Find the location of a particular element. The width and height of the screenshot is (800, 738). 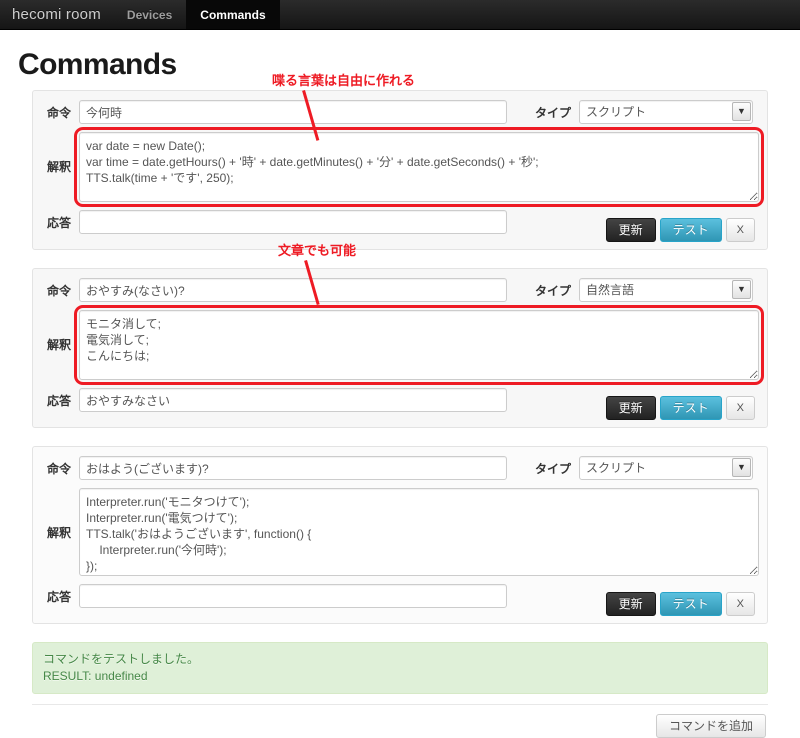

interpretation-wrap-2: モニタ消して; 電気消して; こんにちは; is located at coordinates (419, 345).